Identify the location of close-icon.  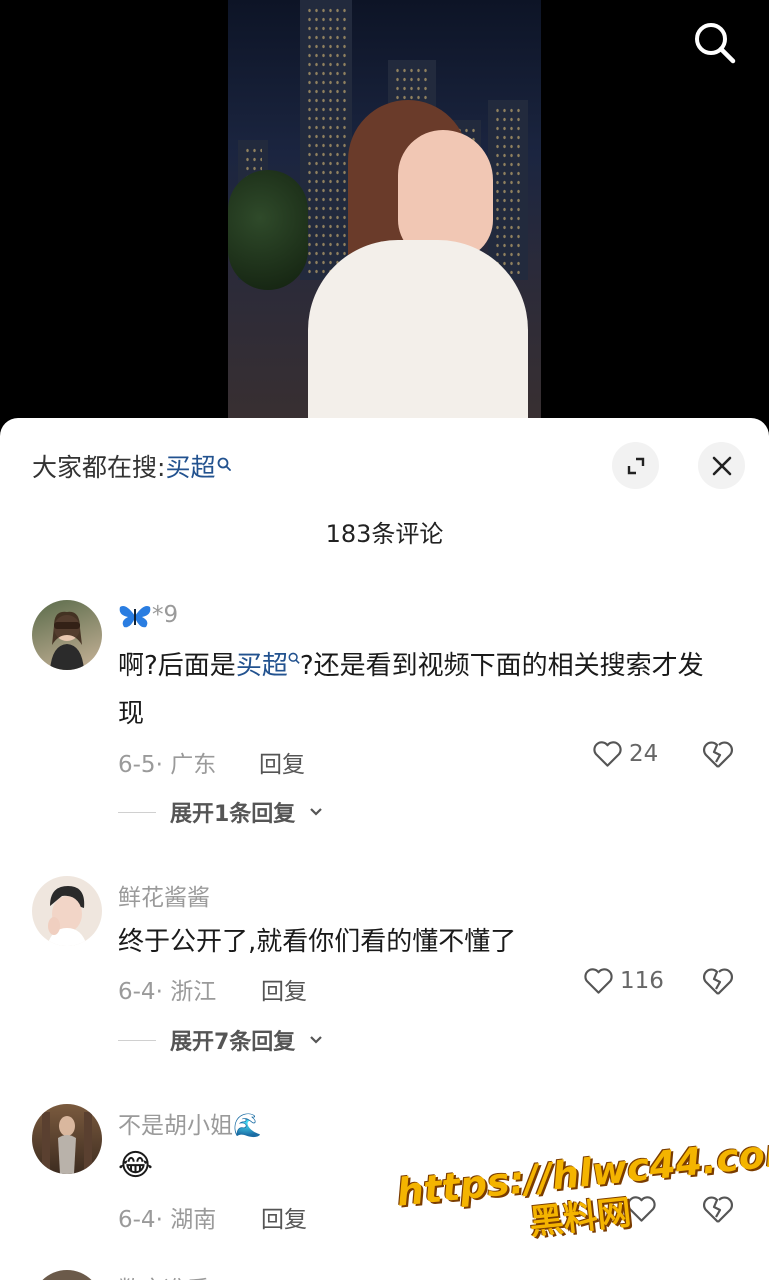
(721, 465).